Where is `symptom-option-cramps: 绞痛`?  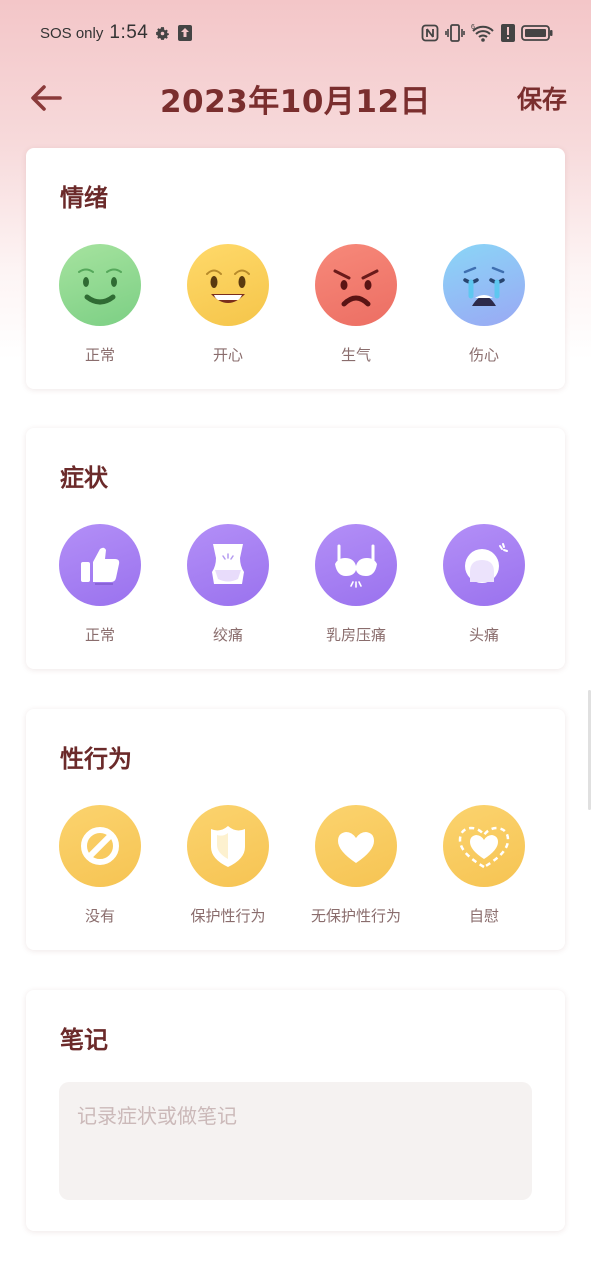 symptom-option-cramps: 绞痛 is located at coordinates (228, 584).